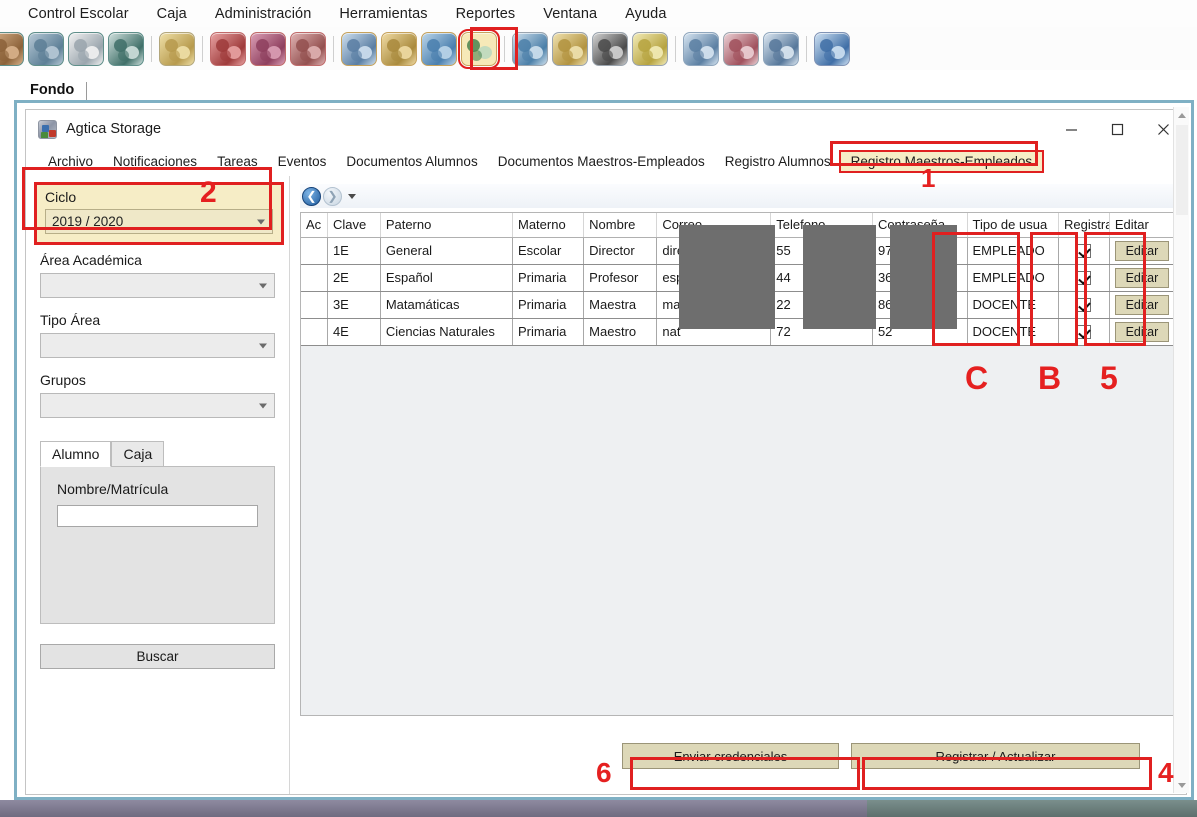  Describe the element at coordinates (778, 161) in the screenshot. I see `wmenu-registro-alumnos: Registro Alumnos` at that location.